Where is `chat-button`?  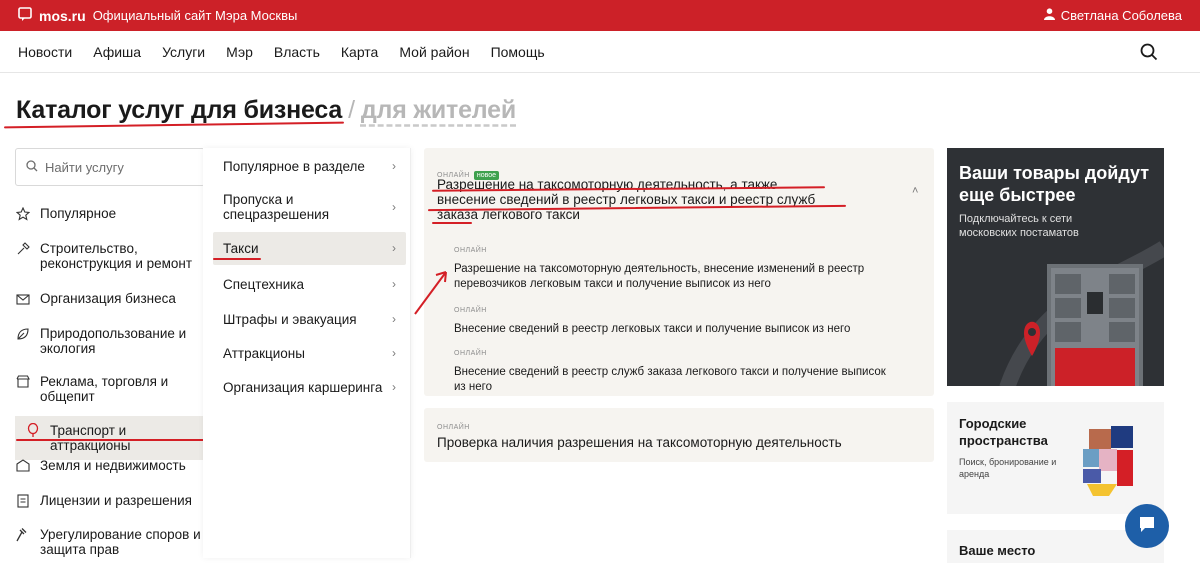 chat-button is located at coordinates (1147, 526).